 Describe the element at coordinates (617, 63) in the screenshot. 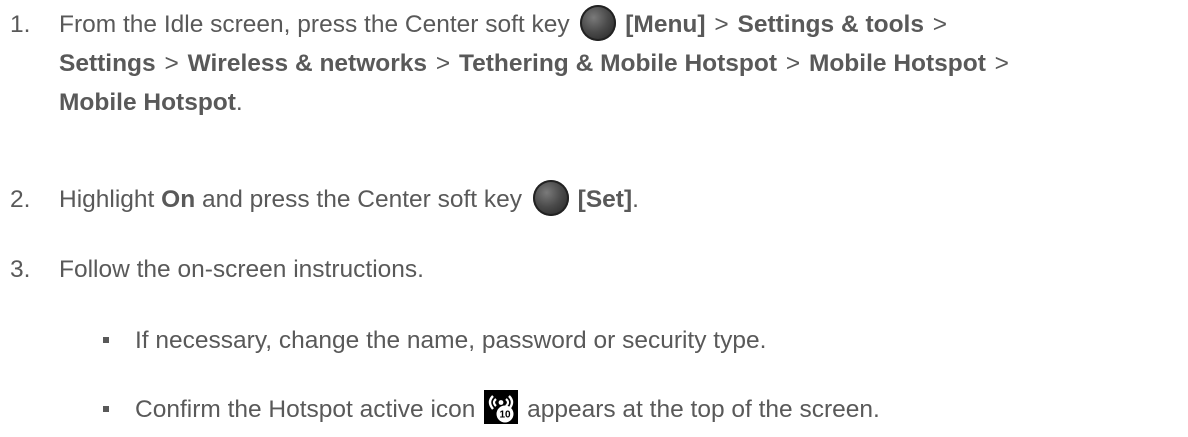

I see `path-item: Tethering & Mobile Hotspot` at that location.